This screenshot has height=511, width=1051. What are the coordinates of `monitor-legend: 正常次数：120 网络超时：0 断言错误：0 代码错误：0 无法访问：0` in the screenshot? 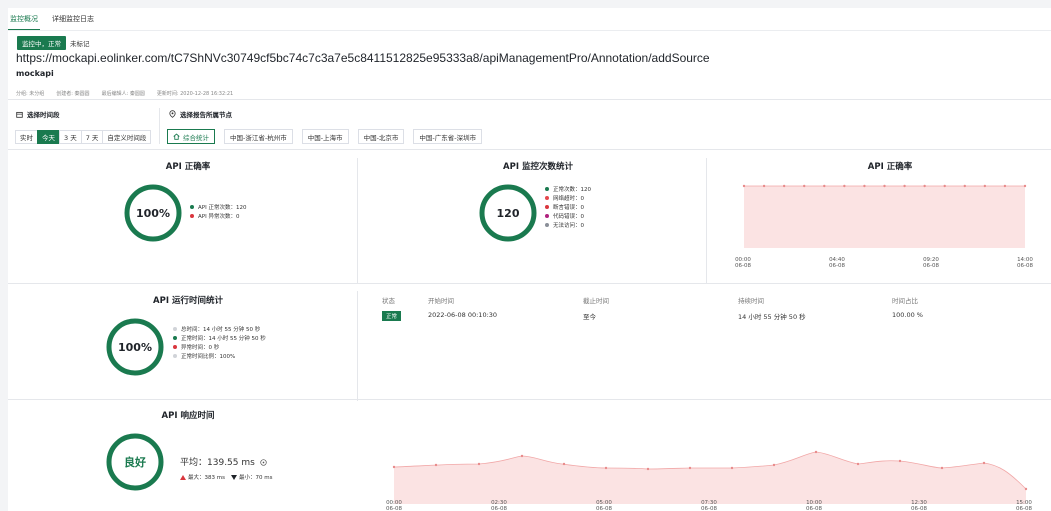 It's located at (568, 206).